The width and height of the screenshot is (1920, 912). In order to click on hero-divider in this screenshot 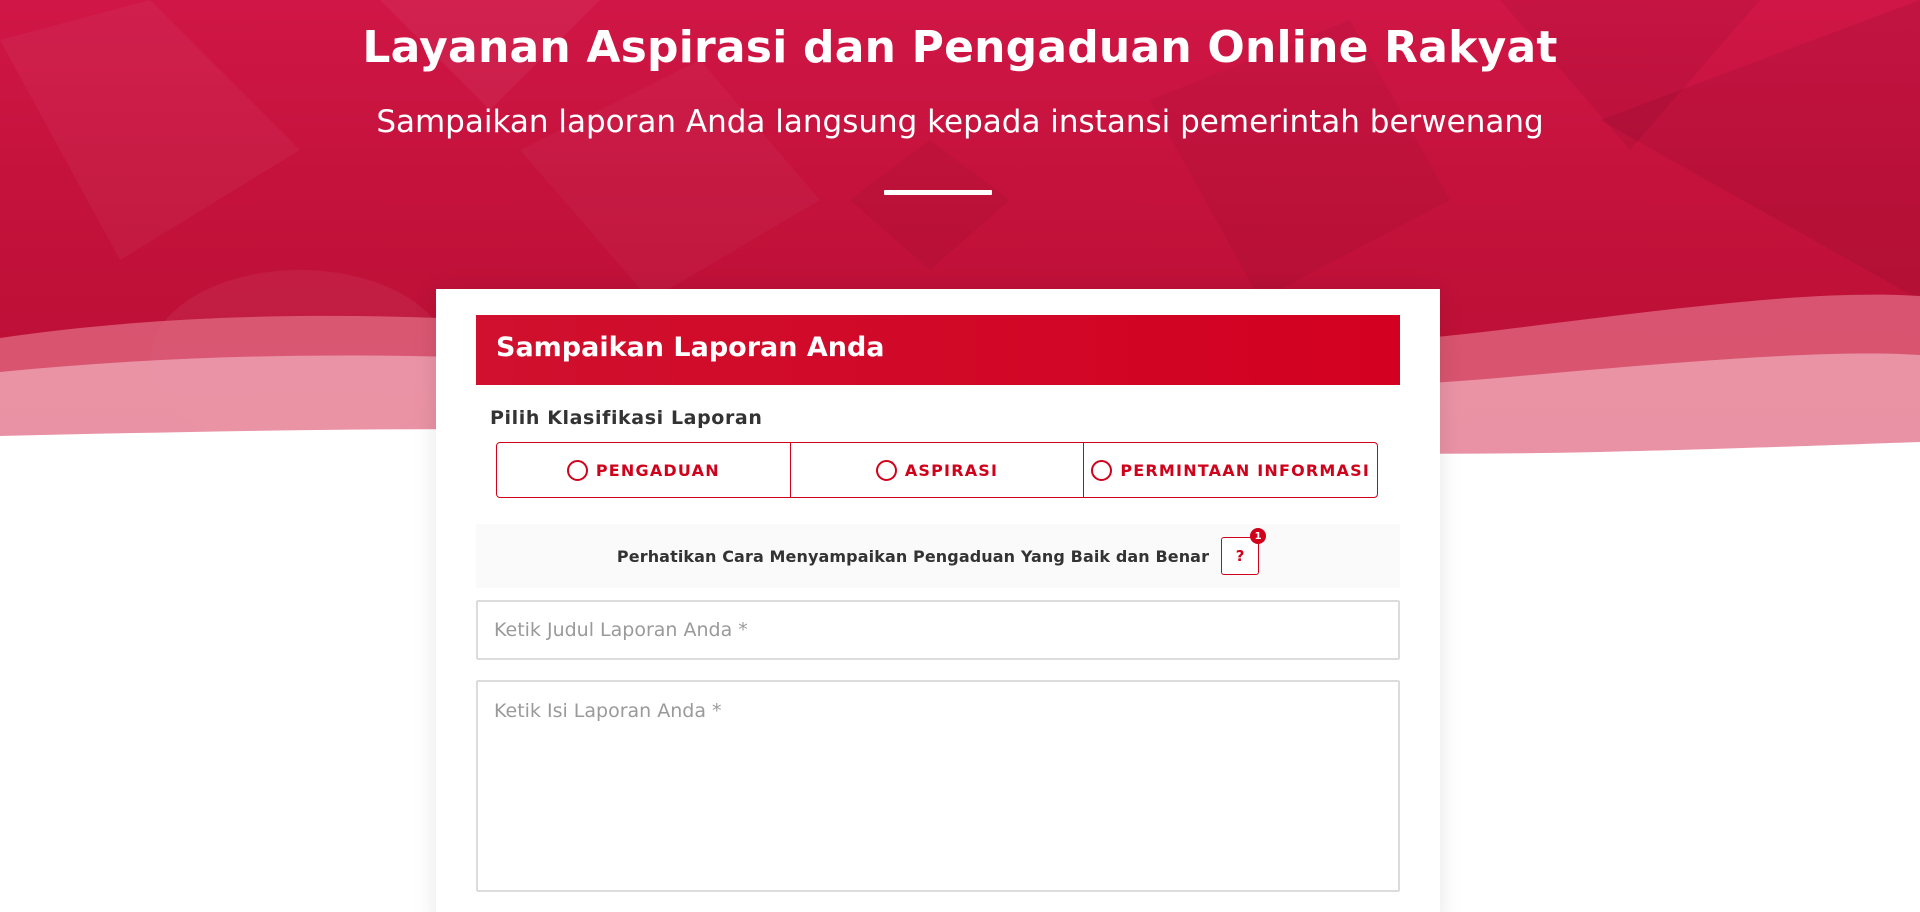, I will do `click(938, 192)`.